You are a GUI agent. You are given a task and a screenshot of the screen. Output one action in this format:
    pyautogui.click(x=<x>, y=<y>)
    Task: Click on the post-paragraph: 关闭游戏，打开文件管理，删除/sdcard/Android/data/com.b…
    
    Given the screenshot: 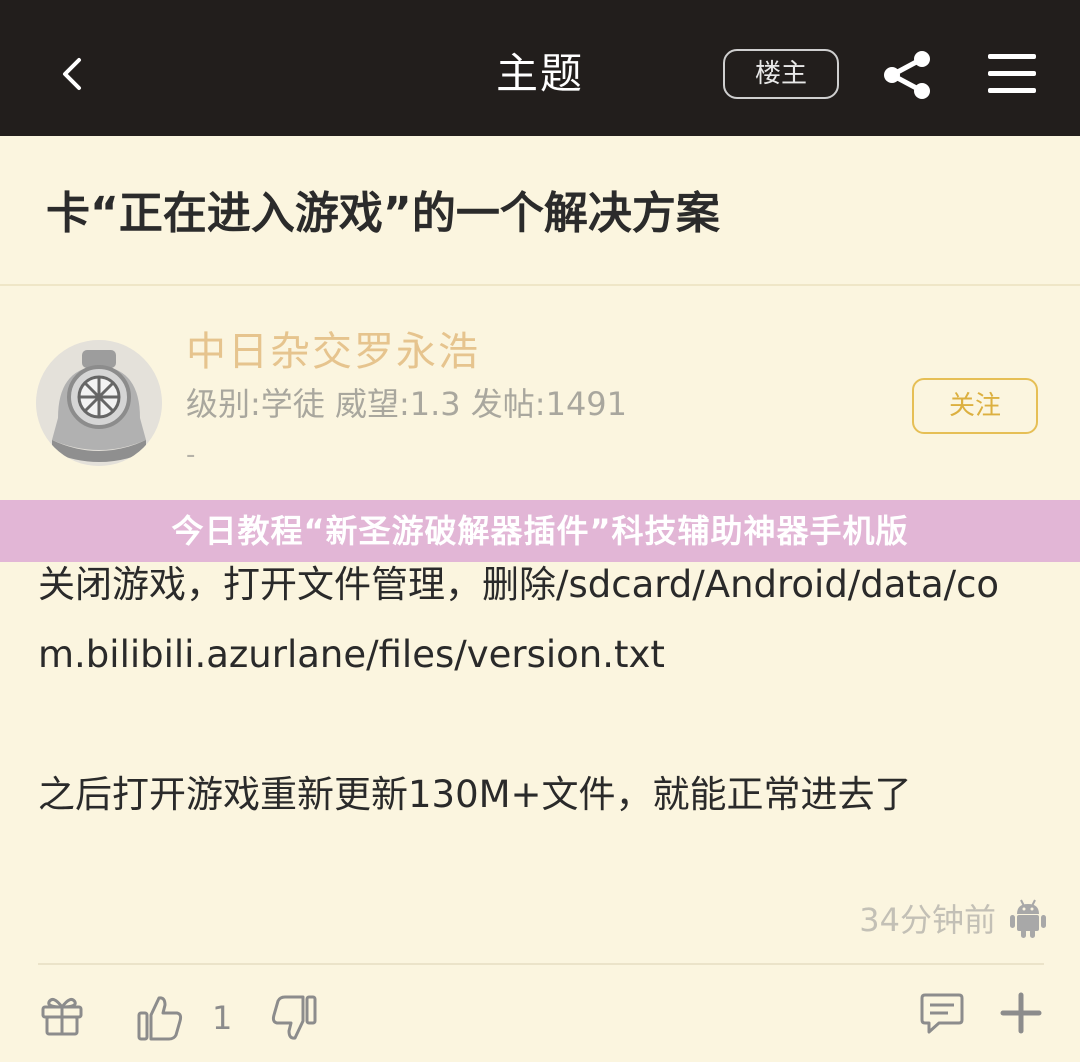 What is the action you would take?
    pyautogui.click(x=519, y=619)
    